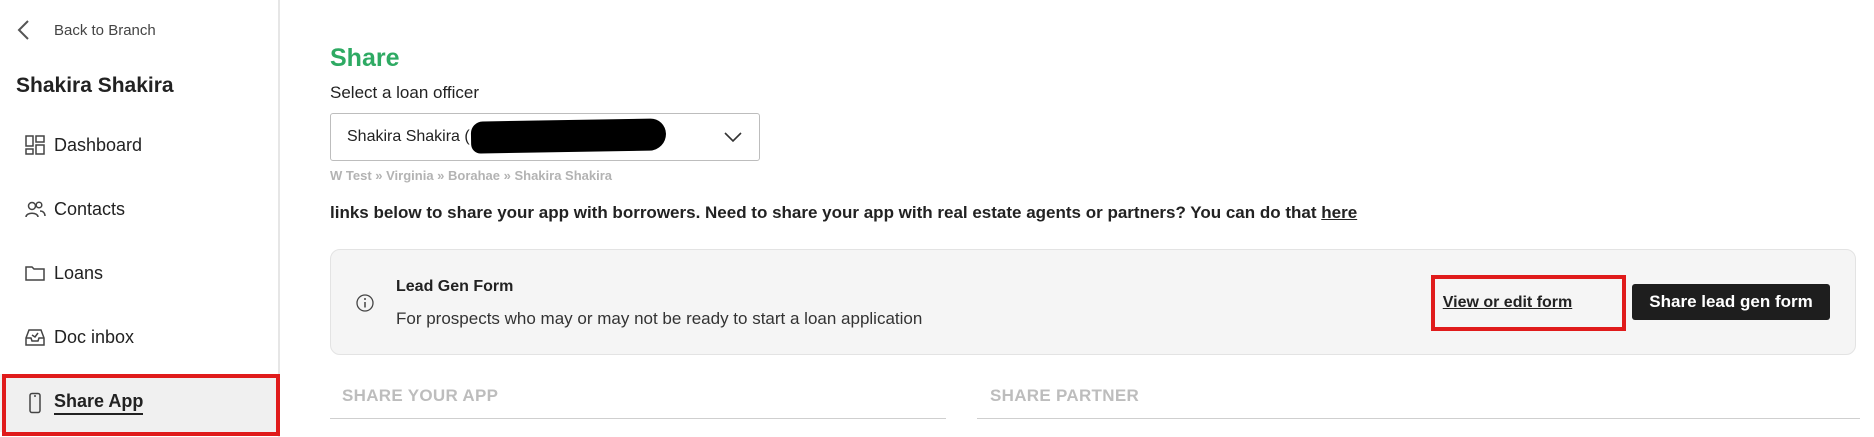  I want to click on redaction-mark, so click(568, 136).